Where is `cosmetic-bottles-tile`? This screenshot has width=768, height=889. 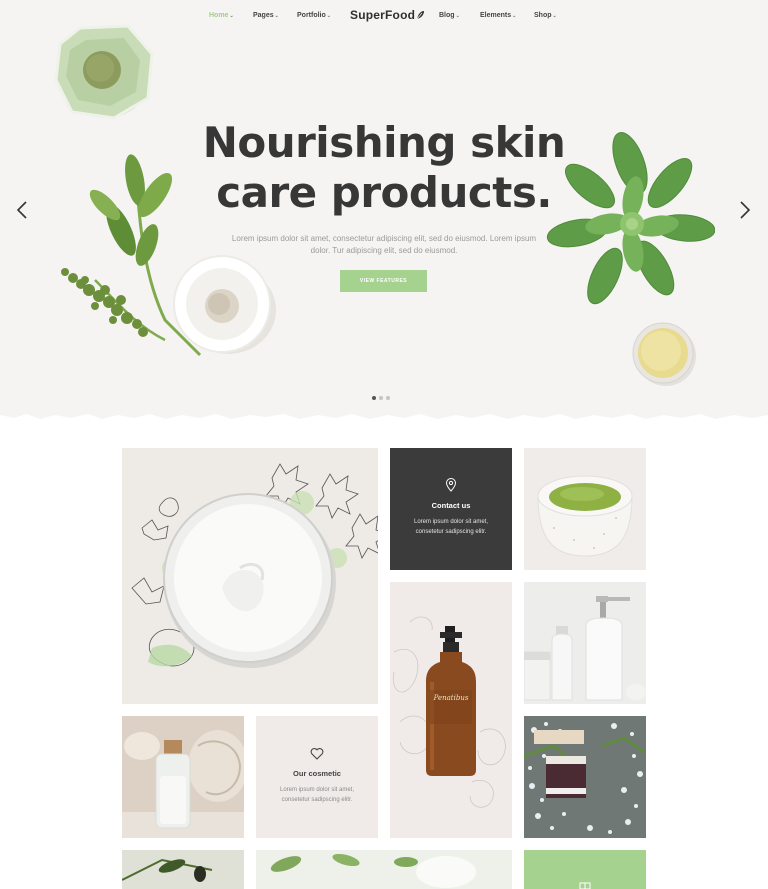
cosmetic-bottles-tile is located at coordinates (585, 643).